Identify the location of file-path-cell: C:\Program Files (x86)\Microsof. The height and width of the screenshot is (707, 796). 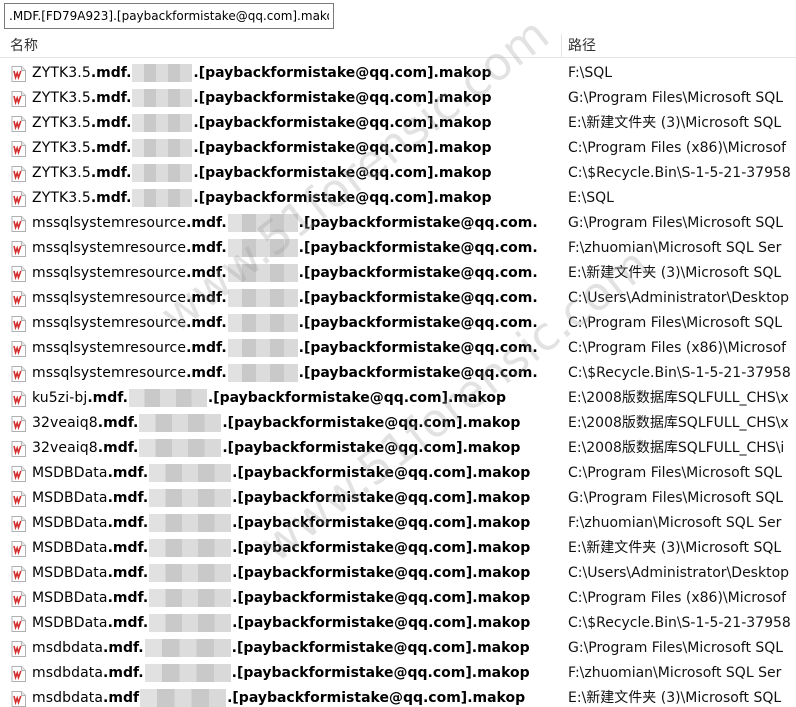
(677, 148).